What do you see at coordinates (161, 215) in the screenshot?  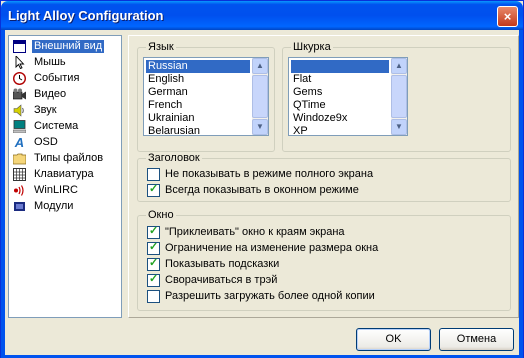 I see `window-legend: Окно` at bounding box center [161, 215].